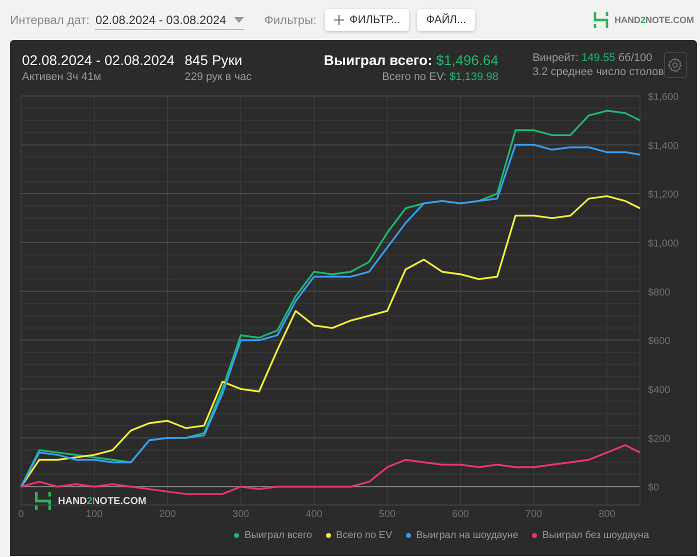  I want to click on axis-label: $0, so click(654, 488).